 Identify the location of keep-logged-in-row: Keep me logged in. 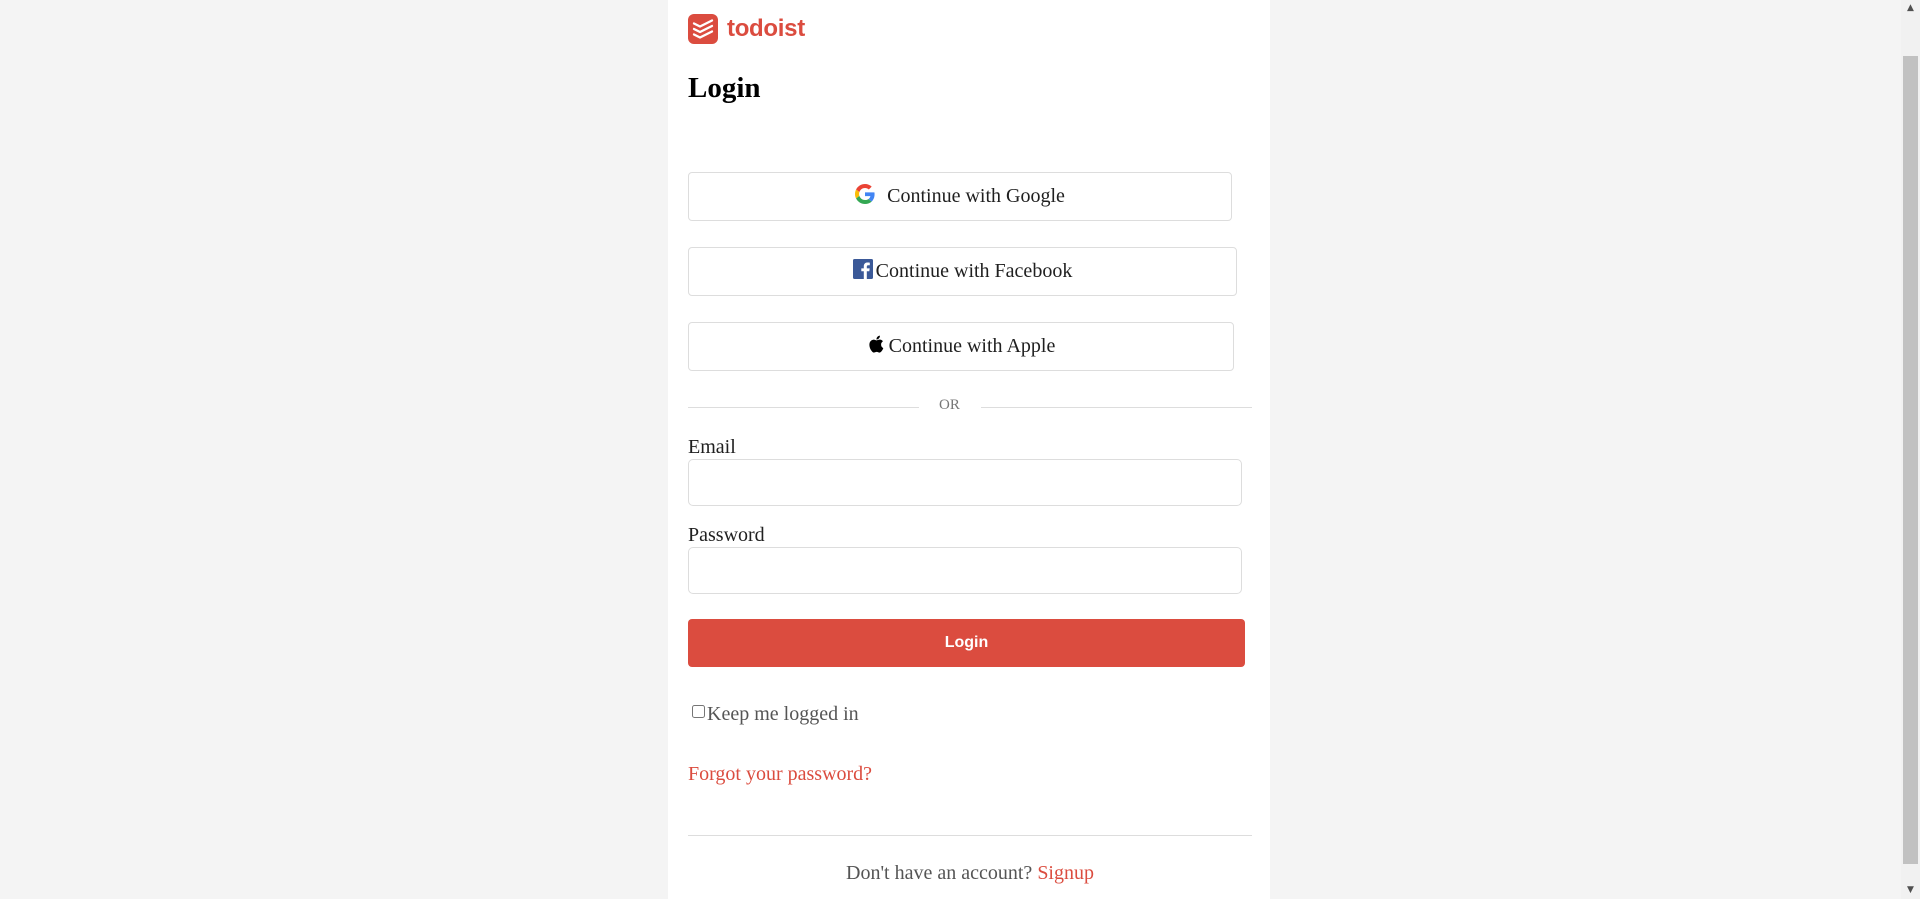
(775, 714).